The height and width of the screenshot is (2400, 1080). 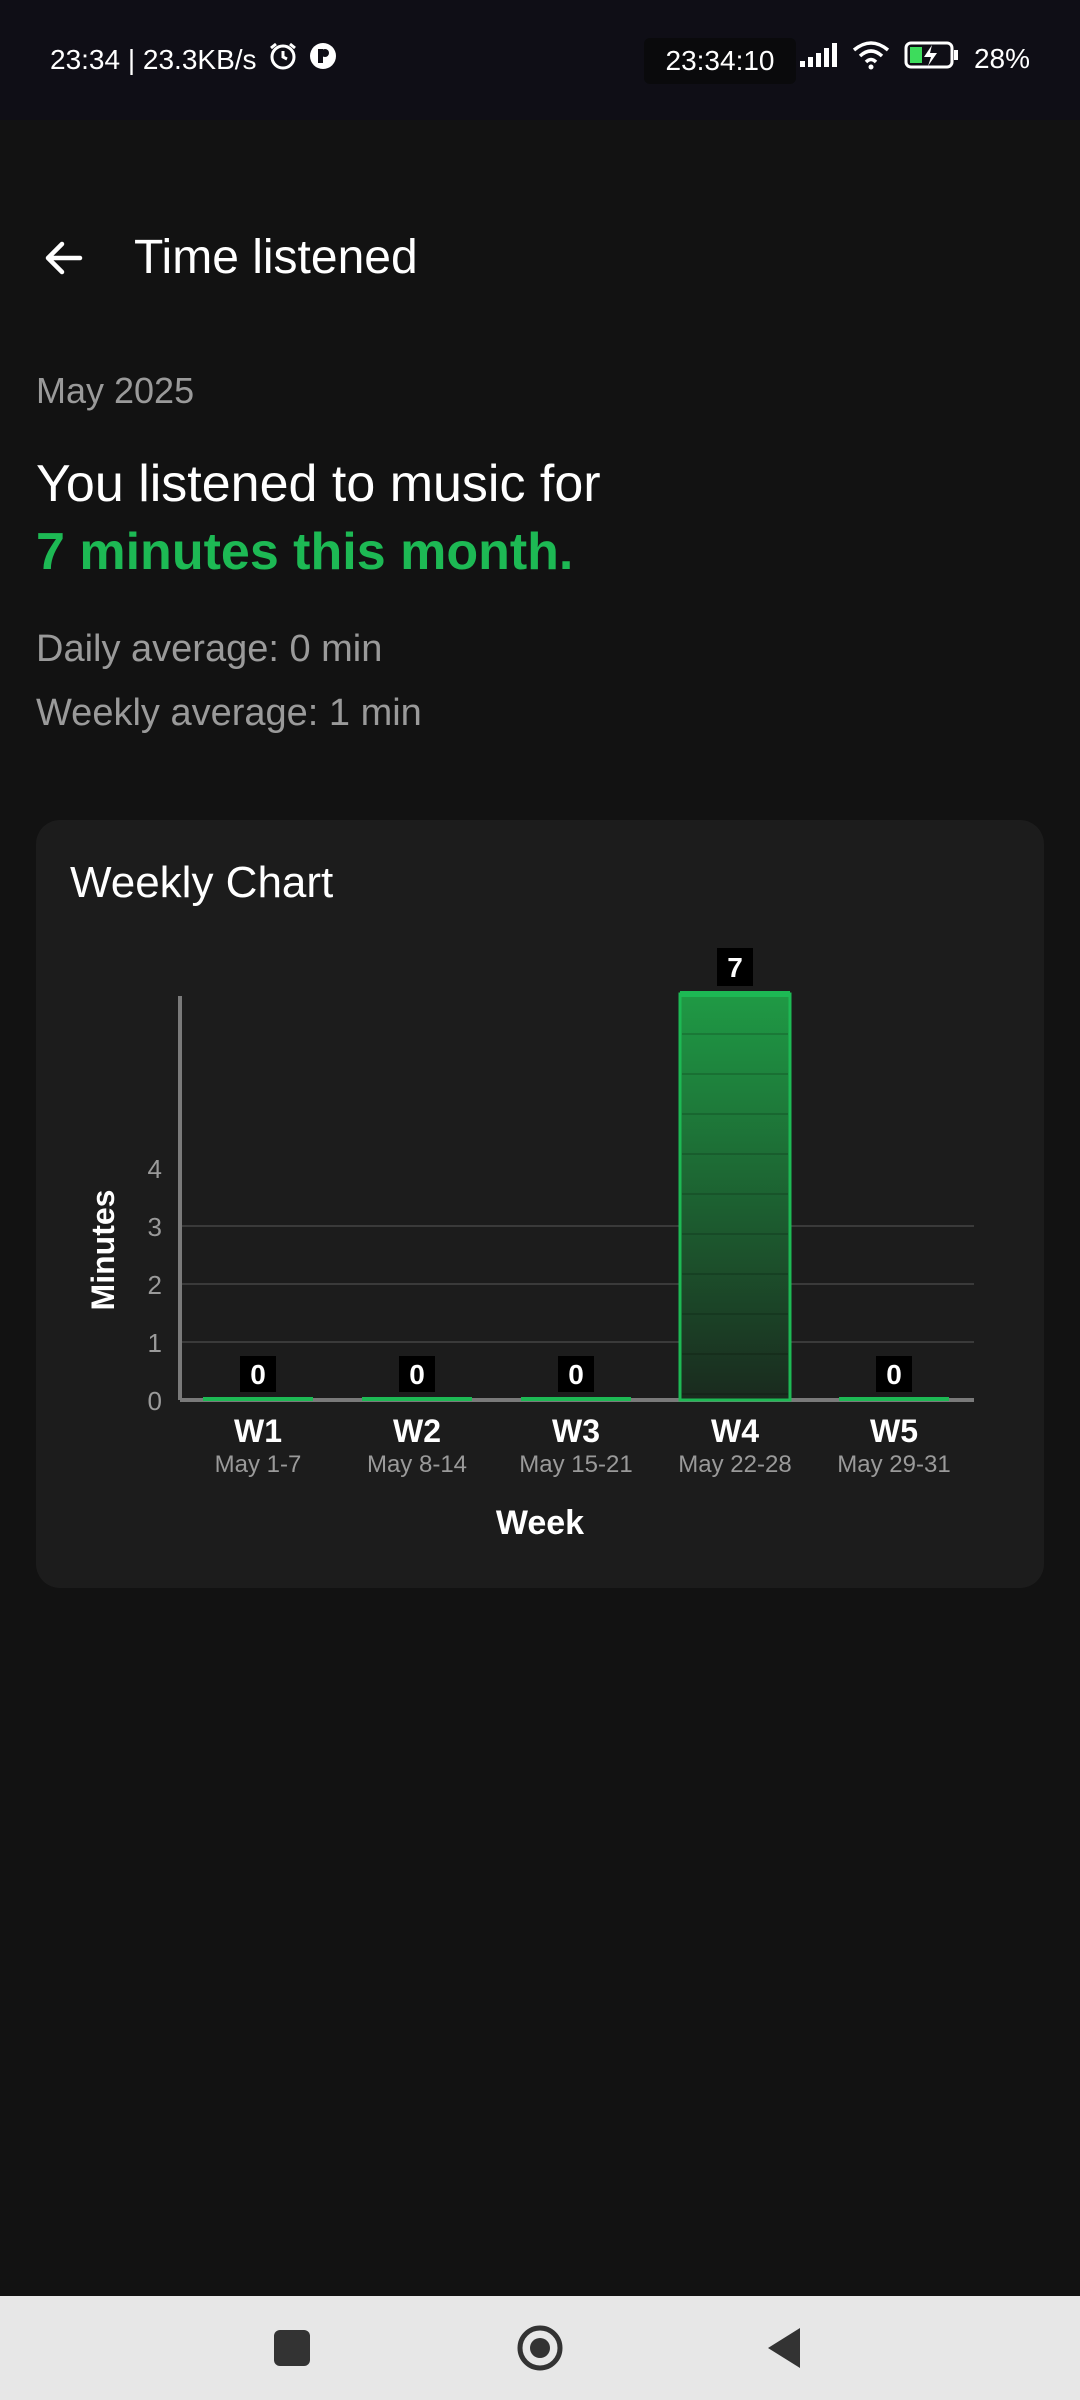 I want to click on battery-charging-icon, so click(x=932, y=58).